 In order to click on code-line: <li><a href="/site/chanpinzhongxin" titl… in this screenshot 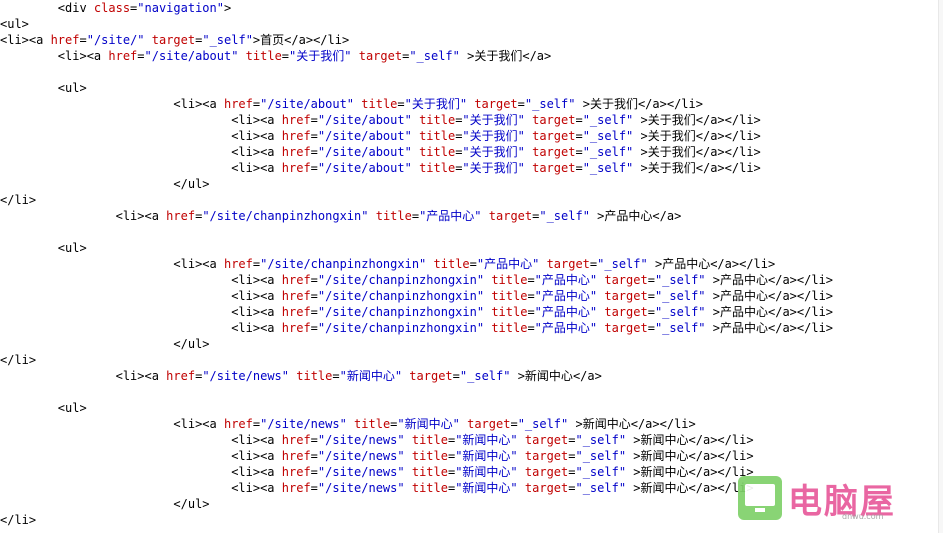, I will do `click(416, 328)`.